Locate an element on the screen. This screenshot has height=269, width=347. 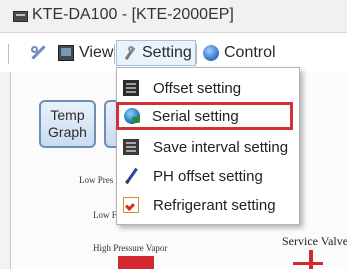
menu-item-serial-setting: Serial setting is located at coordinates (204, 116).